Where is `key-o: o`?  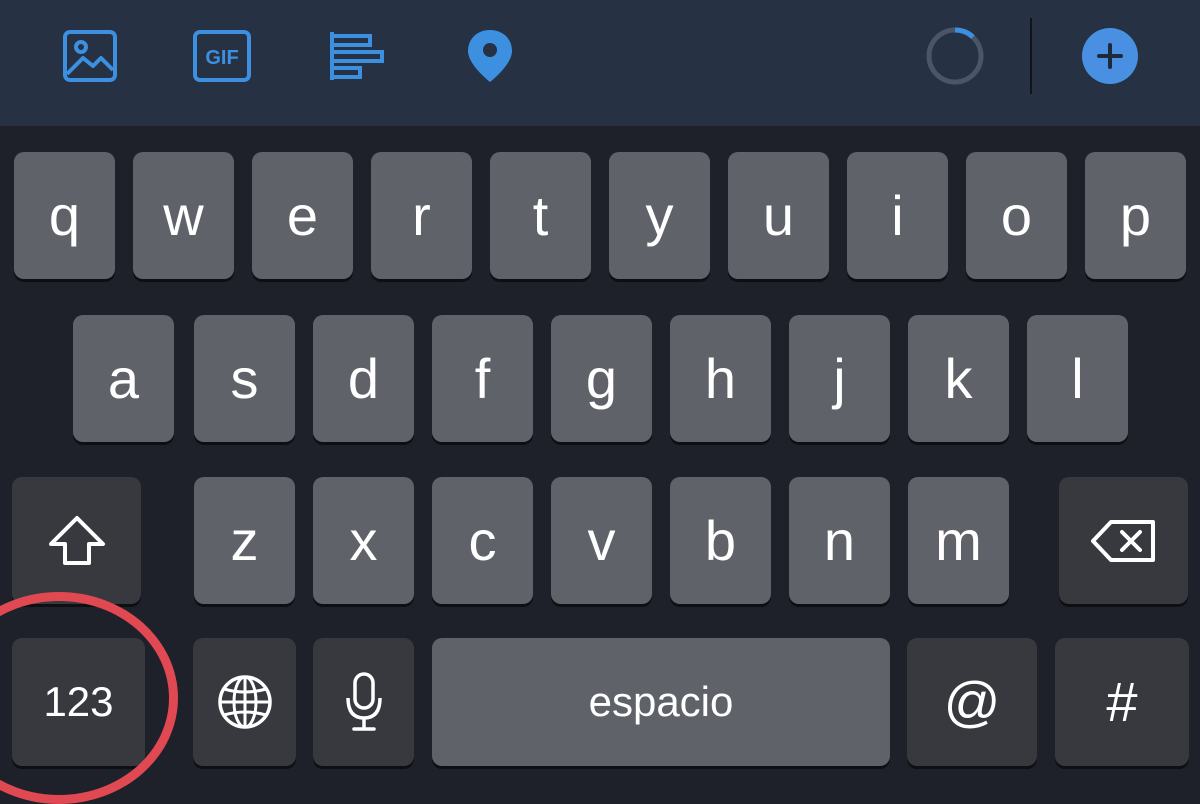 key-o: o is located at coordinates (1016, 215).